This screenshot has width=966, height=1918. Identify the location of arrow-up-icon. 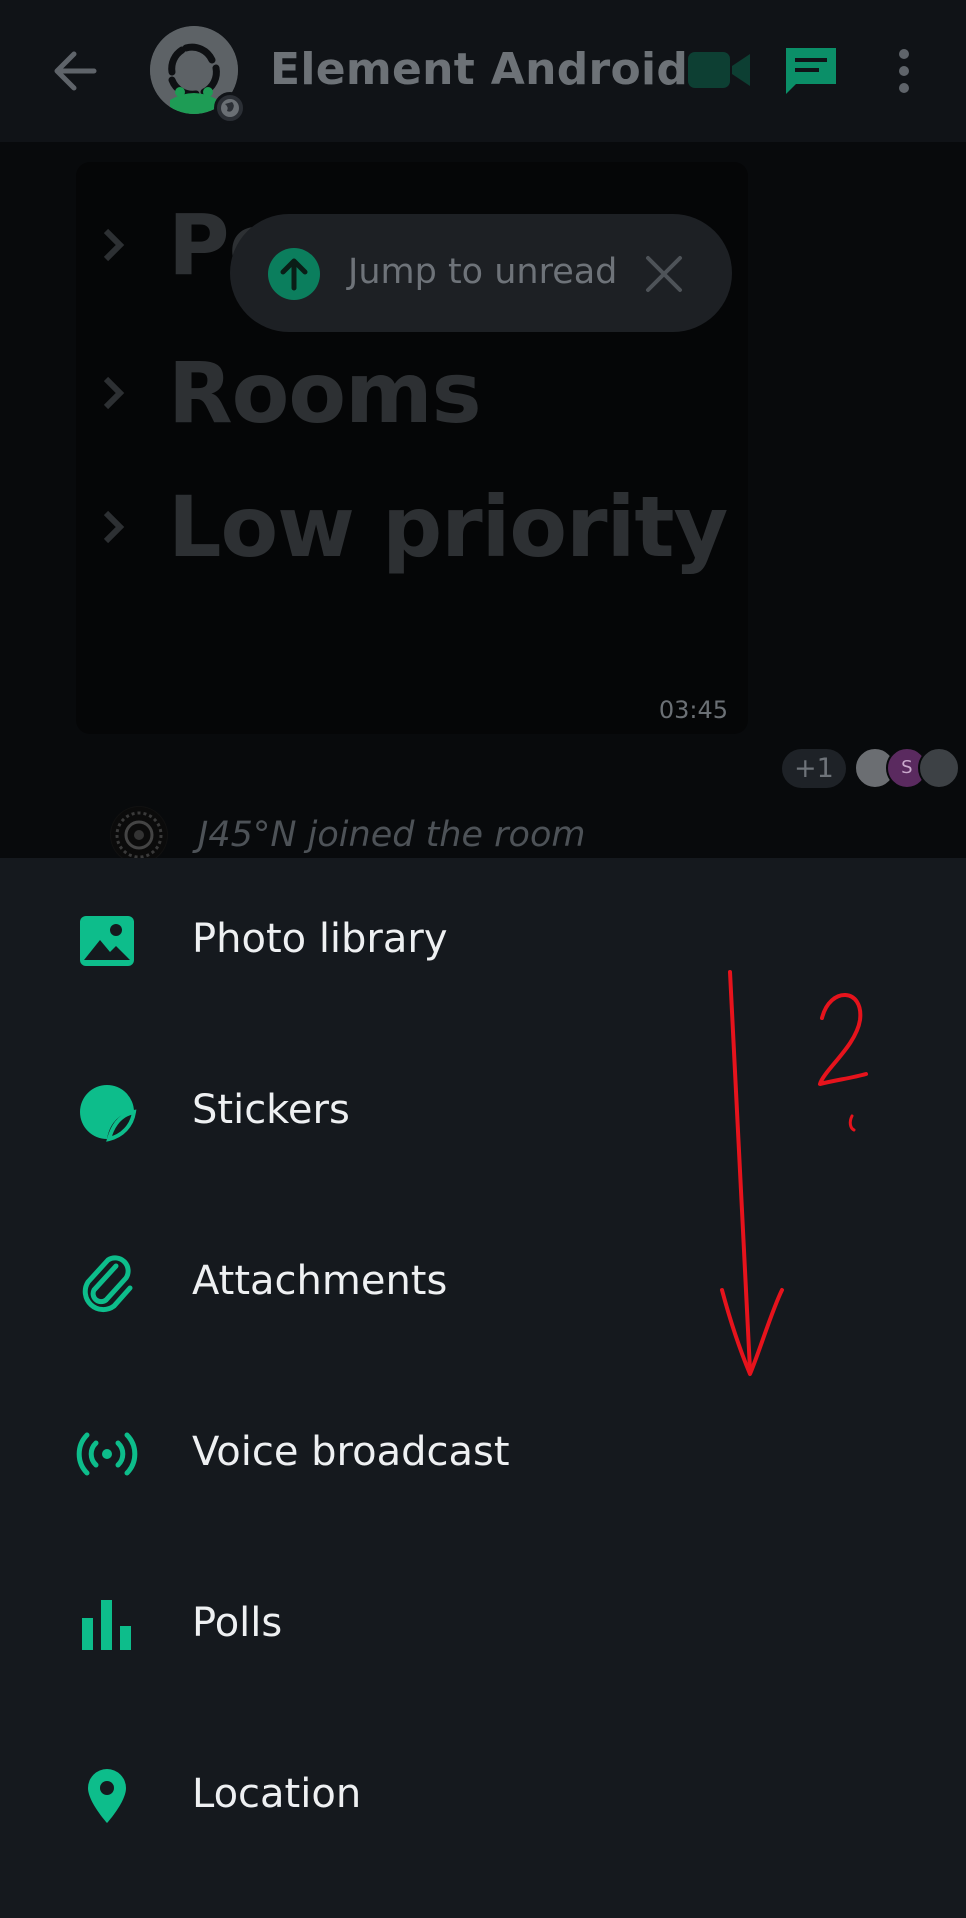
(294, 274).